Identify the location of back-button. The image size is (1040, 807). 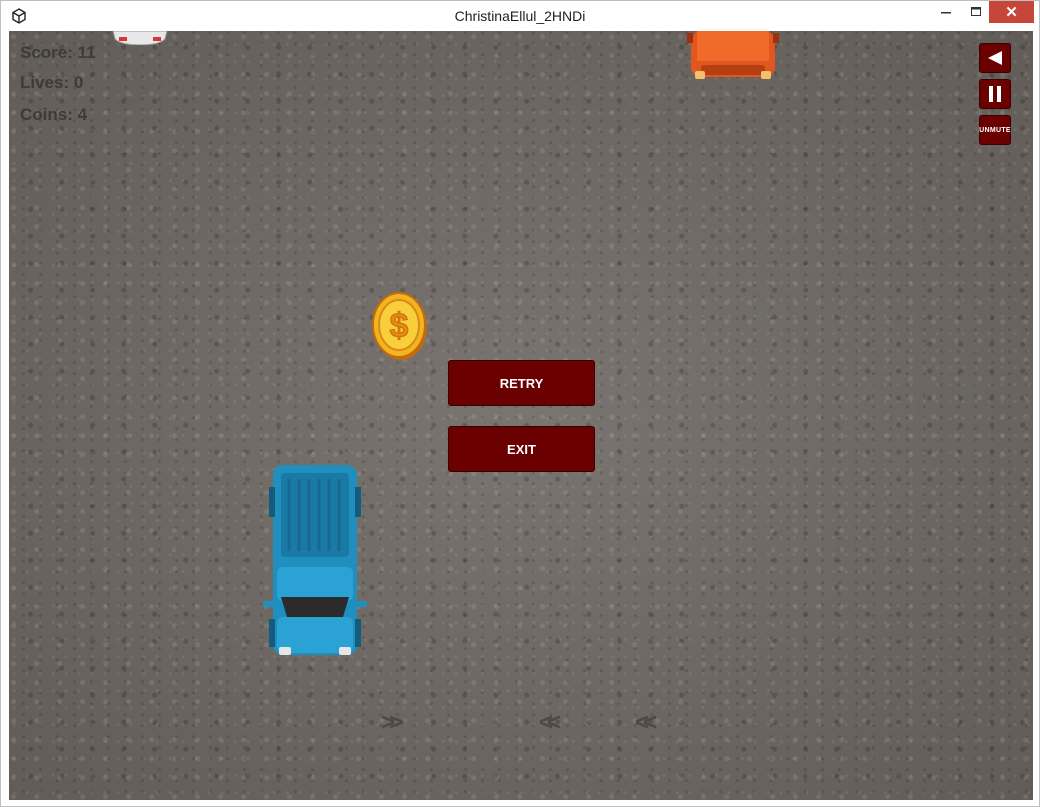
(995, 58).